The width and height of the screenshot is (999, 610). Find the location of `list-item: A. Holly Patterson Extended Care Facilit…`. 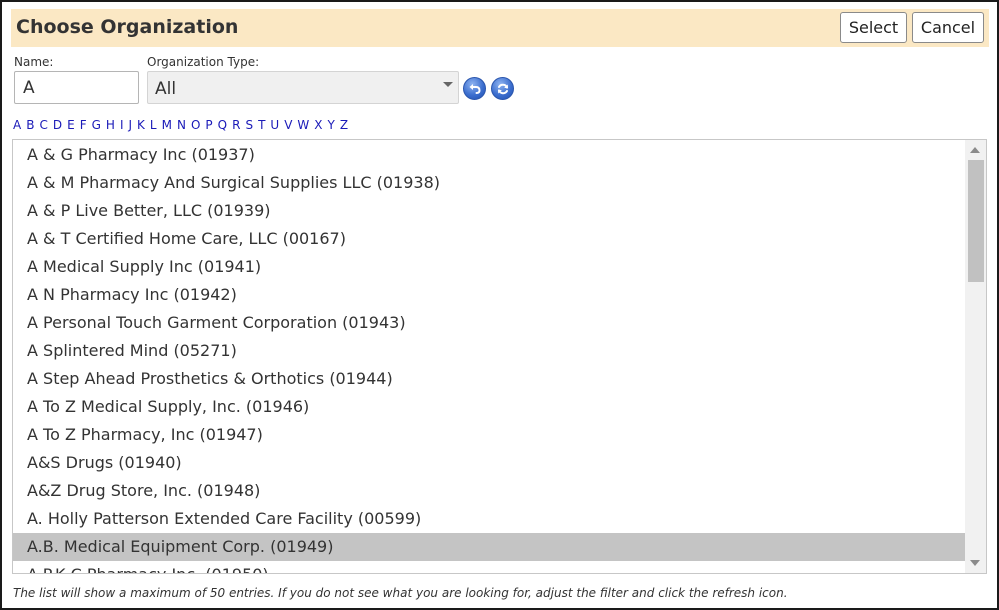

list-item: A. Holly Patterson Extended Care Facilit… is located at coordinates (489, 519).